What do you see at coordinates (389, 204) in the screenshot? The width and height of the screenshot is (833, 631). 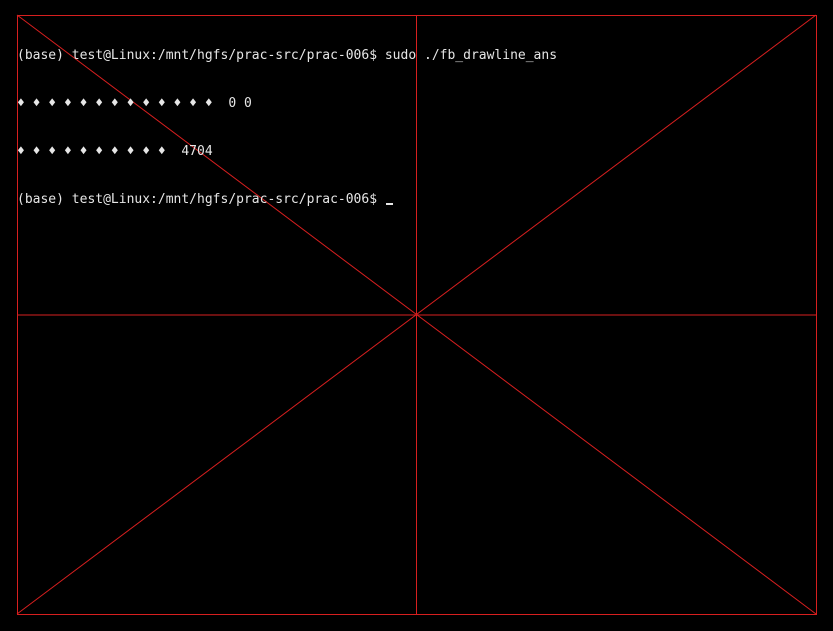 I see `terminal-cursor` at bounding box center [389, 204].